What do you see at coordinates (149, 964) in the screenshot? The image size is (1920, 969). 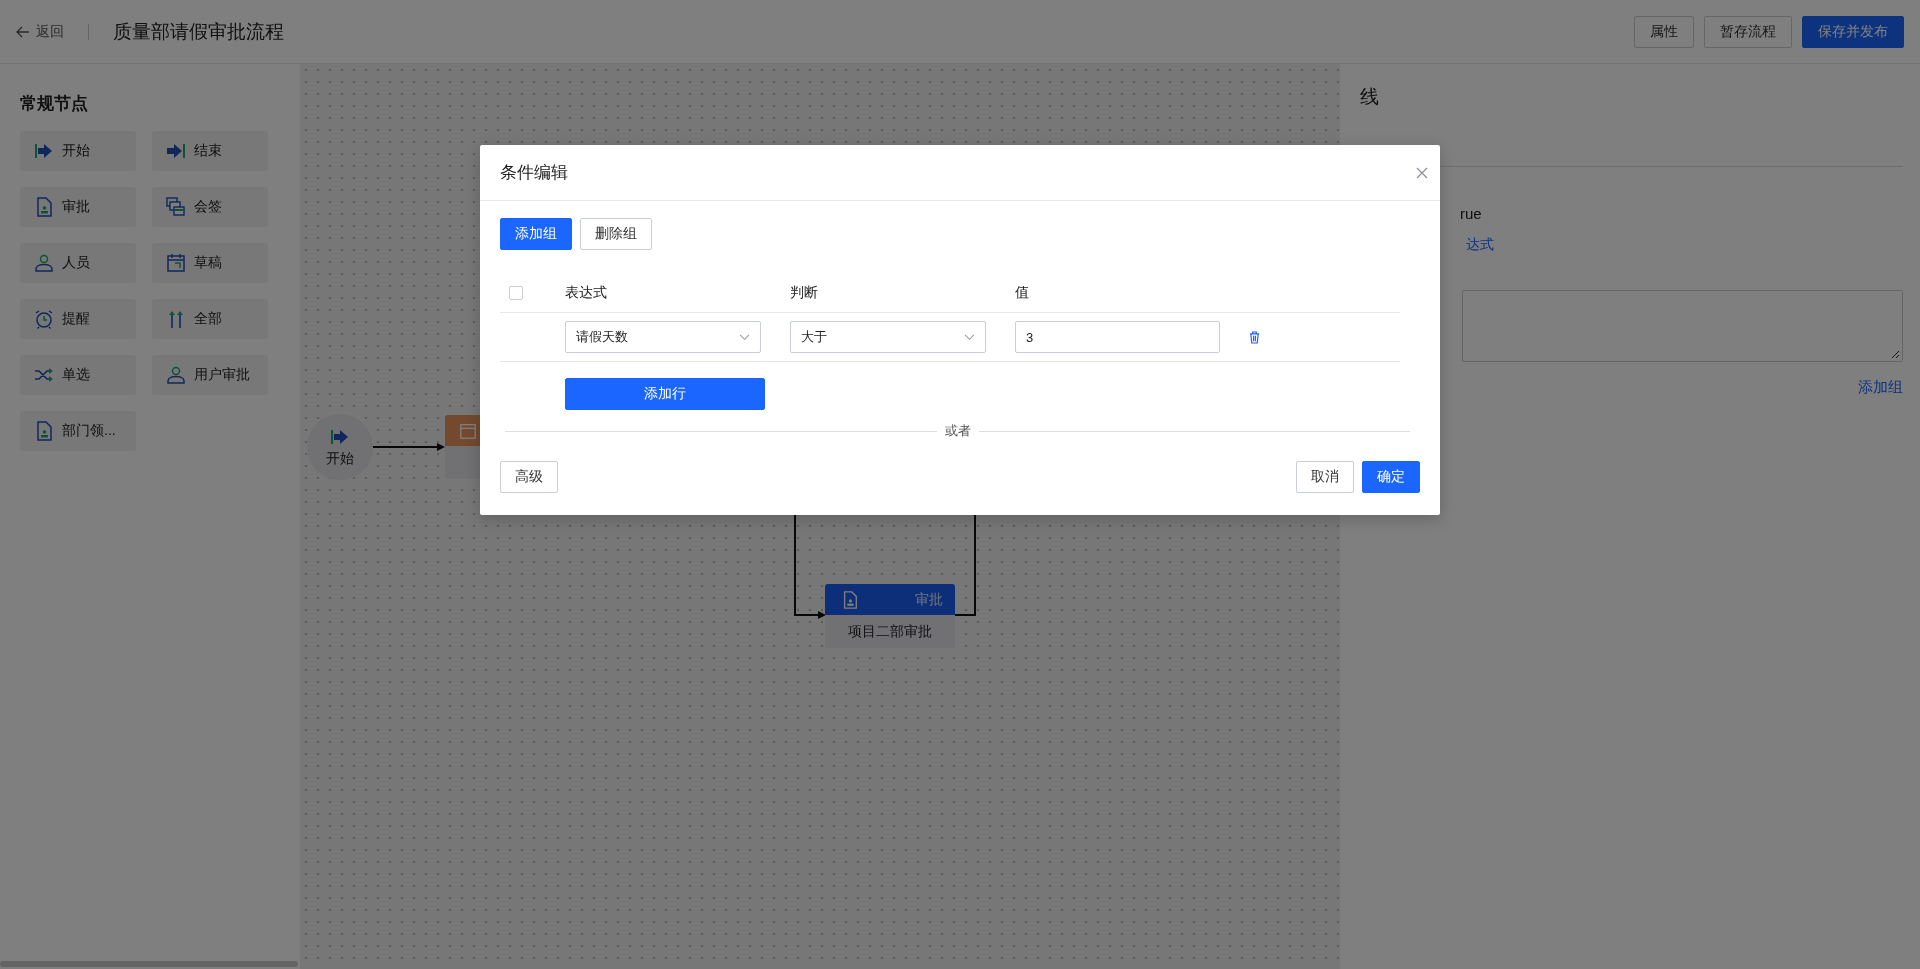 I see `scrollbar` at bounding box center [149, 964].